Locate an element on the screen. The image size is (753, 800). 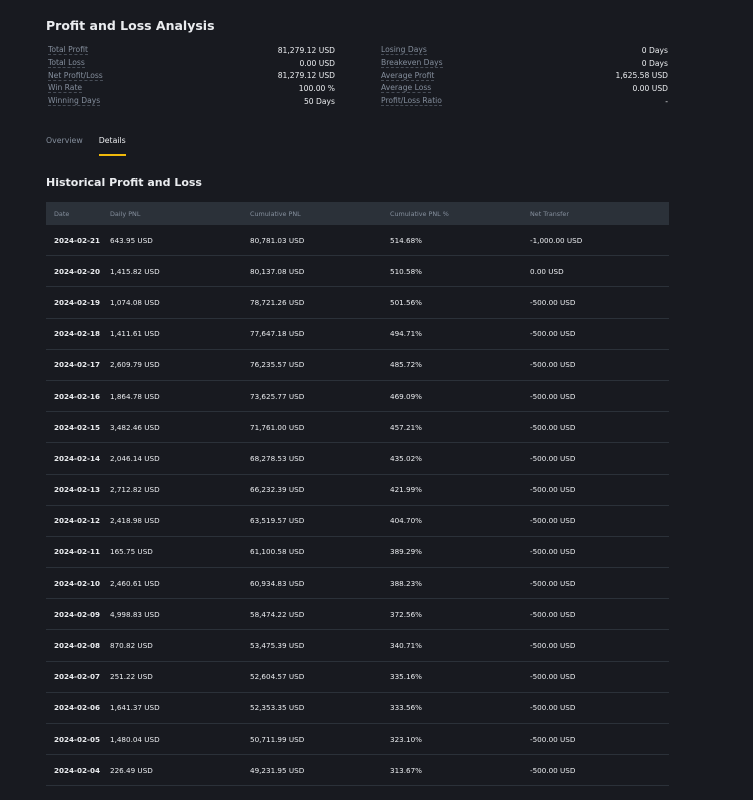
page-title: Profit and Loss Analysis is located at coordinates (130, 25).